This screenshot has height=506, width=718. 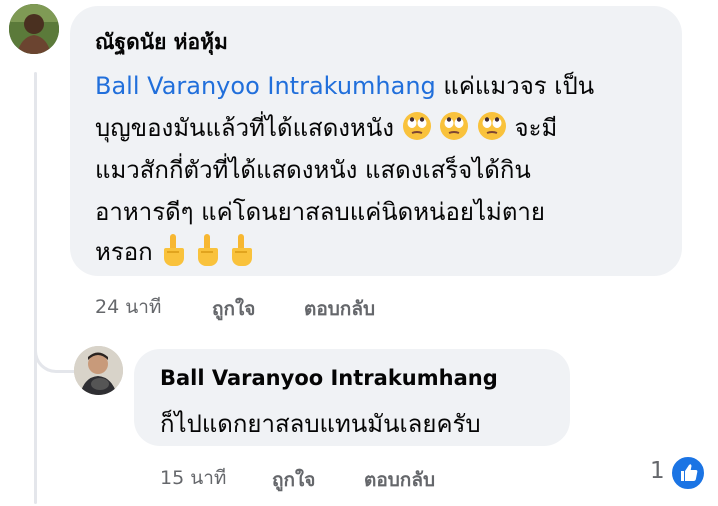 What do you see at coordinates (657, 471) in the screenshot?
I see `reaction-count: 1` at bounding box center [657, 471].